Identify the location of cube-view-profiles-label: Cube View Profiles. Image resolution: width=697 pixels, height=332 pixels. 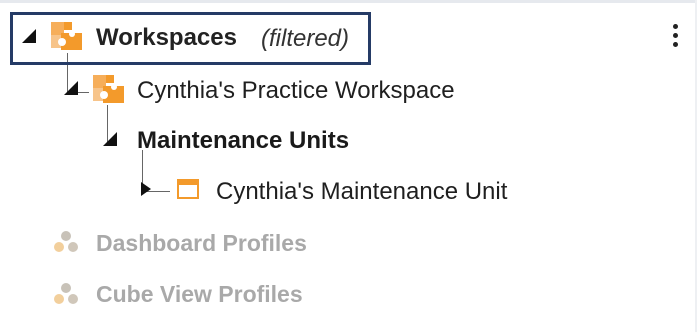
(199, 294).